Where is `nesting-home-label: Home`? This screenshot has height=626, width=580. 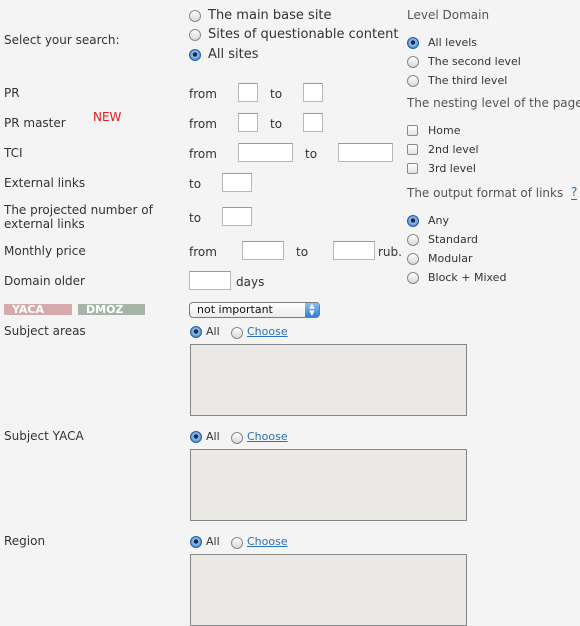
nesting-home-label: Home is located at coordinates (444, 130).